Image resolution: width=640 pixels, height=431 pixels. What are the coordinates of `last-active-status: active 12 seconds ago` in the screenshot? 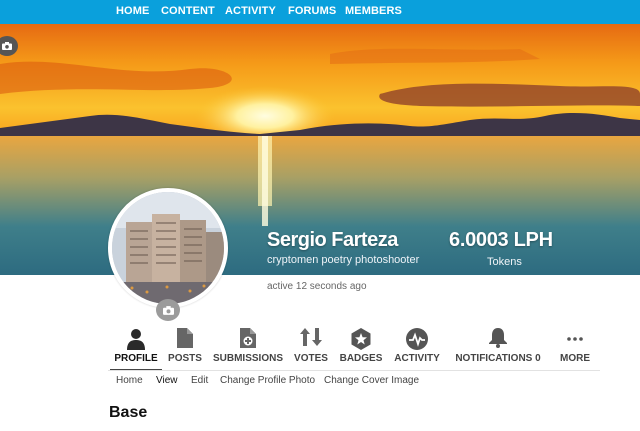 It's located at (317, 286).